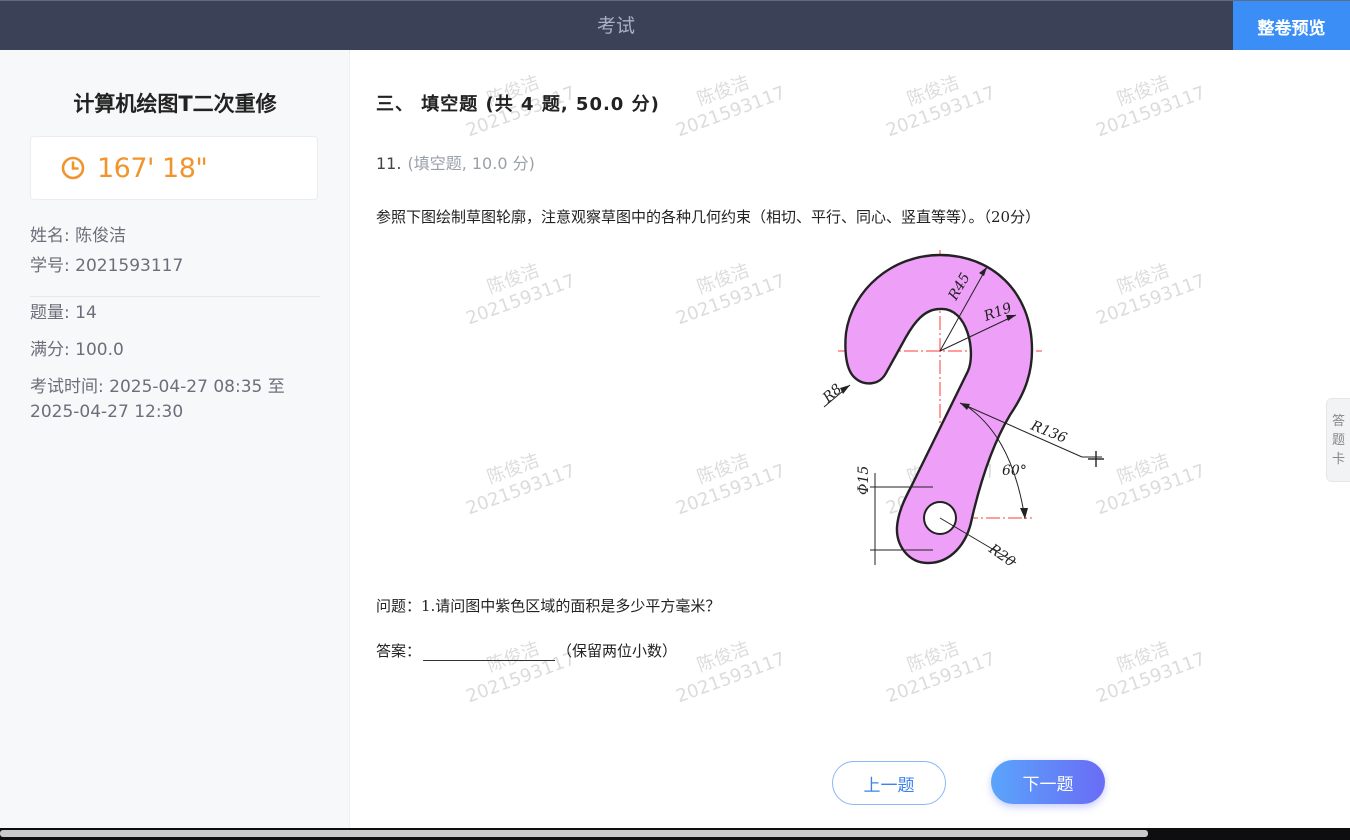 This screenshot has height=840, width=1350. Describe the element at coordinates (107, 412) in the screenshot. I see `exam-end-time: 2025-04-27 12:30` at that location.